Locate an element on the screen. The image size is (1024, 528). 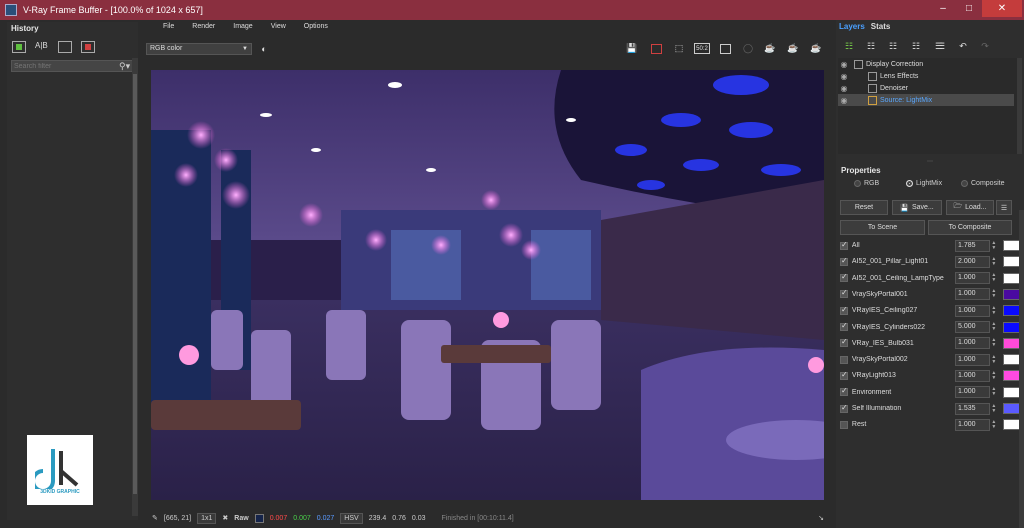
lightmix-row: VRayIES_Cylinders022 5.000▲▼ is located at coordinates (930, 327).